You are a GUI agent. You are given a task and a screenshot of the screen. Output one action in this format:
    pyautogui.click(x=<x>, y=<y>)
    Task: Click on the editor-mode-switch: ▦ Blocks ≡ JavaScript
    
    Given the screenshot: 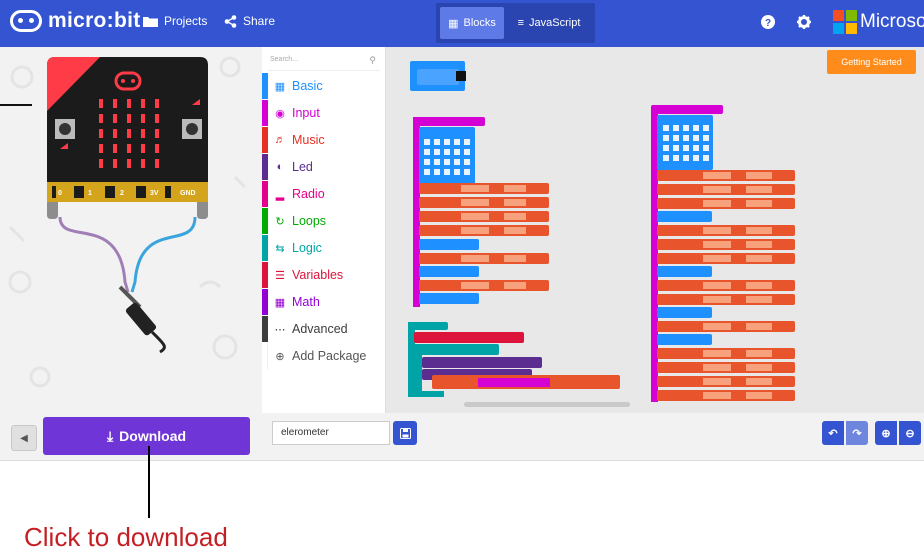 What is the action you would take?
    pyautogui.click(x=515, y=23)
    